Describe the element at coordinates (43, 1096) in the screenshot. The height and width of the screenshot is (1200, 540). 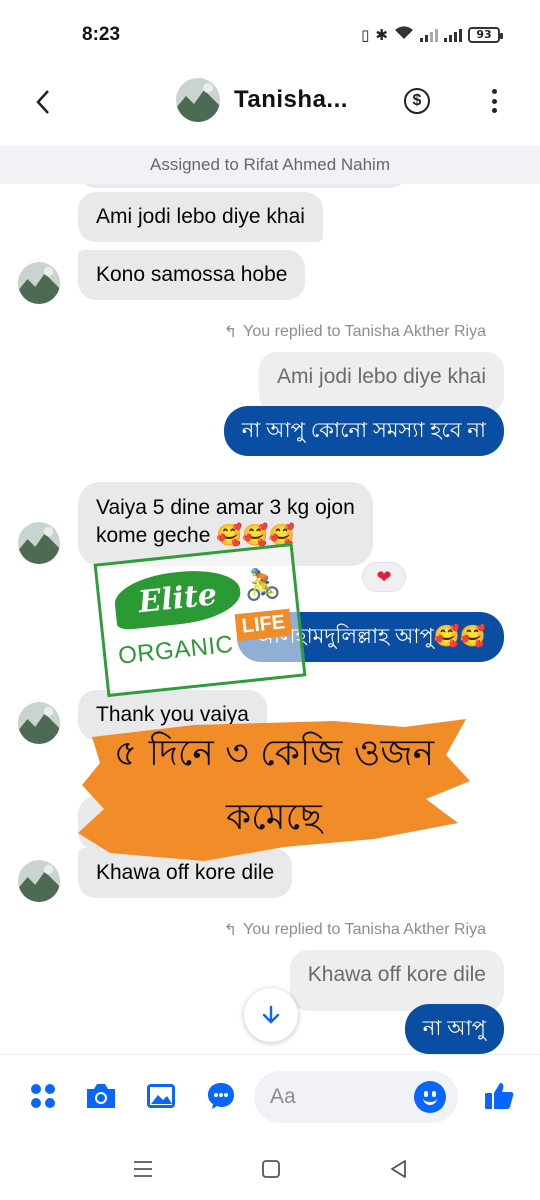
I see `apps-icon` at that location.